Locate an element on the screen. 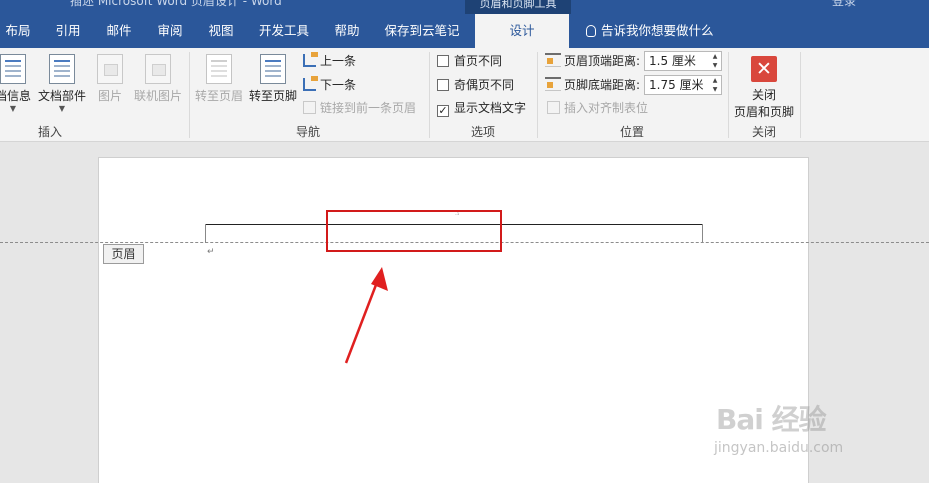 Image resolution: width=929 pixels, height=483 pixels. link-icon is located at coordinates (309, 107).